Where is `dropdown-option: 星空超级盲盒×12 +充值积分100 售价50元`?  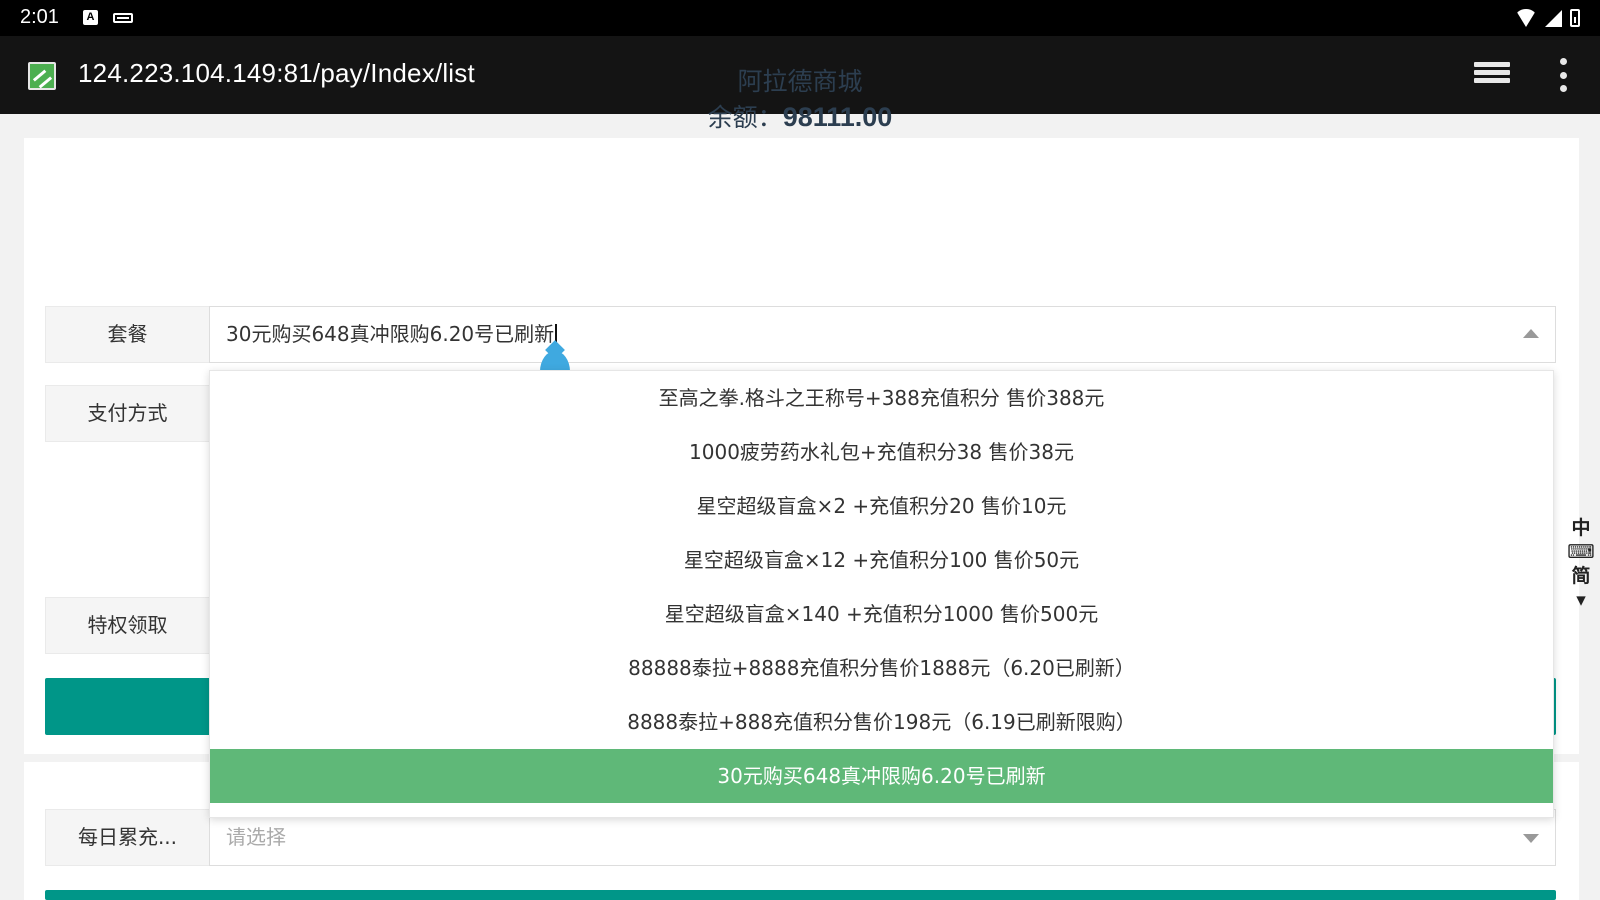
dropdown-option: 星空超级盲盒×12 +充值积分100 售价50元 is located at coordinates (881, 560).